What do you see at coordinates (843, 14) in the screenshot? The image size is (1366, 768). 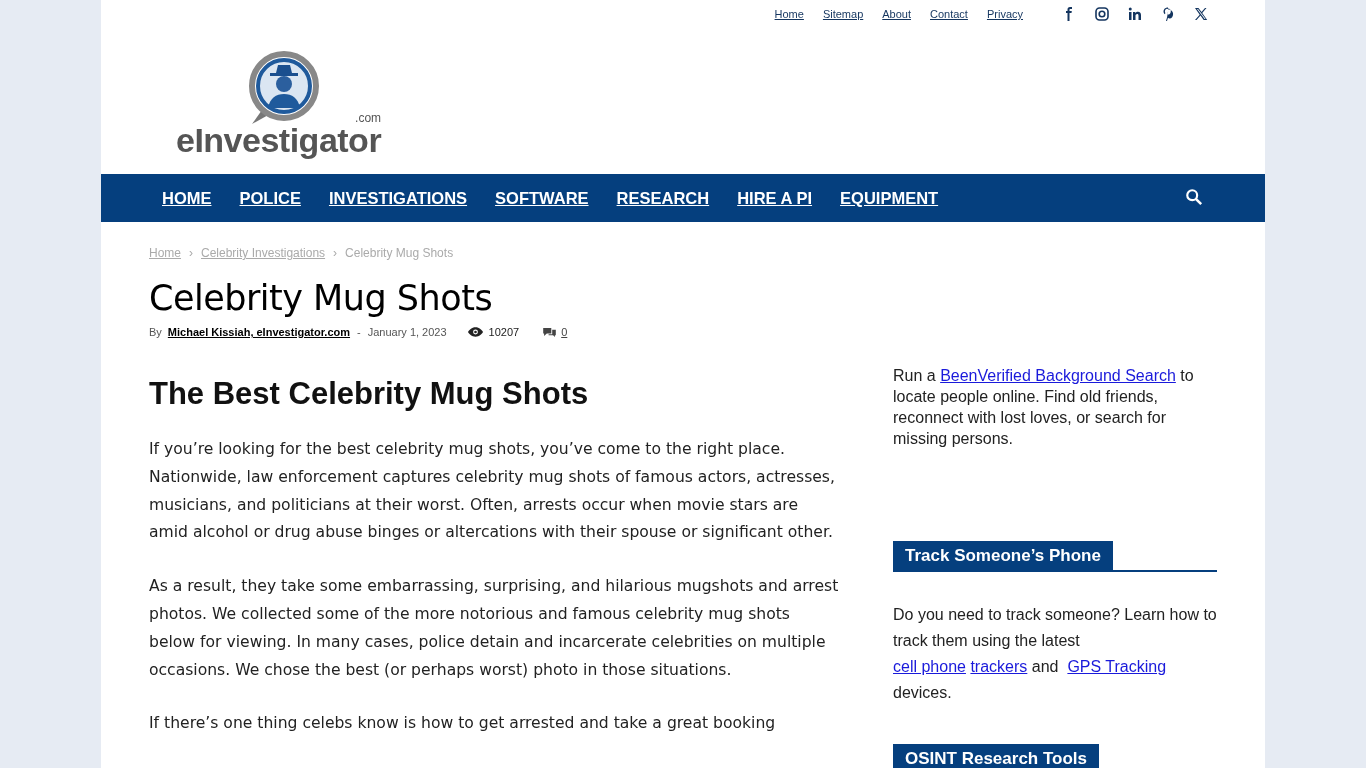 I see `top-menu-link: Sitemap` at bounding box center [843, 14].